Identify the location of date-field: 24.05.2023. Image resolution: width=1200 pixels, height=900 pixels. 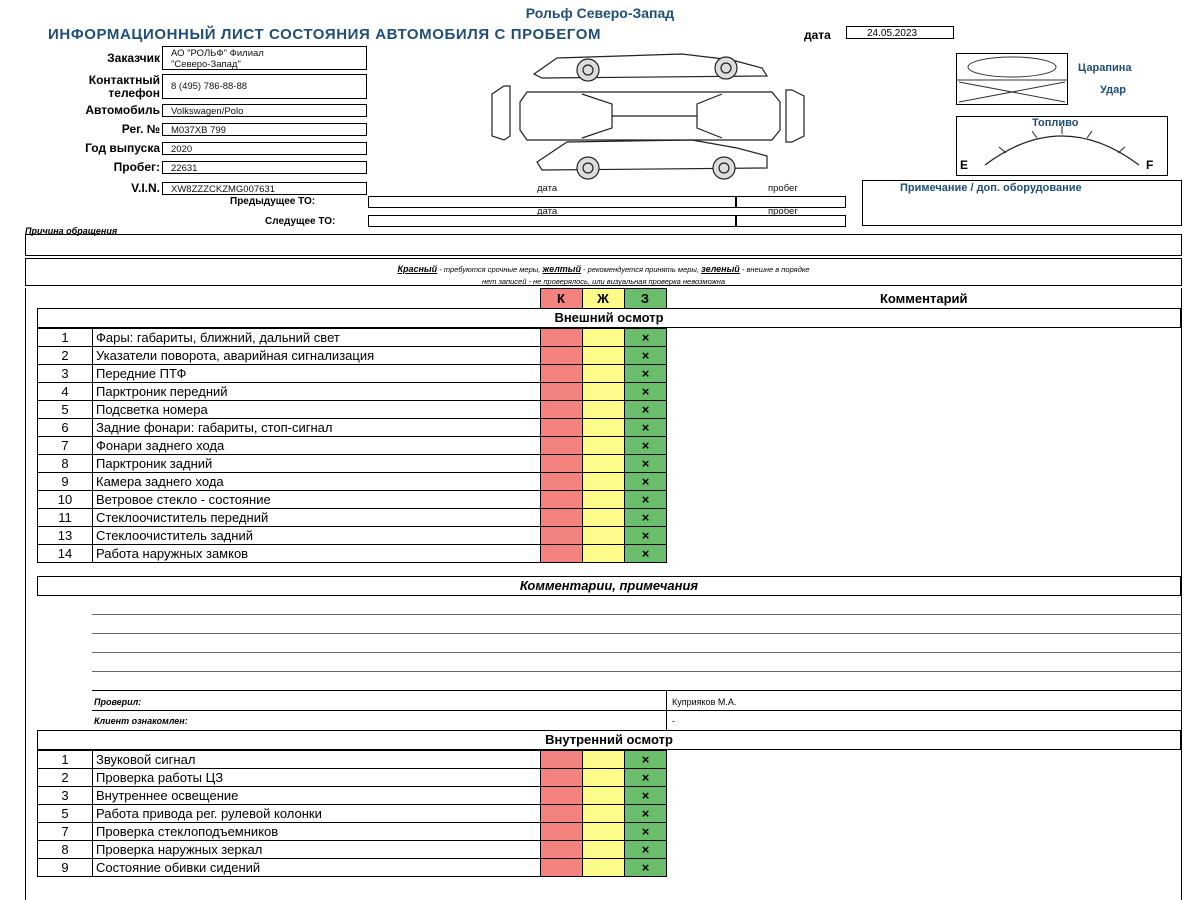
(900, 32).